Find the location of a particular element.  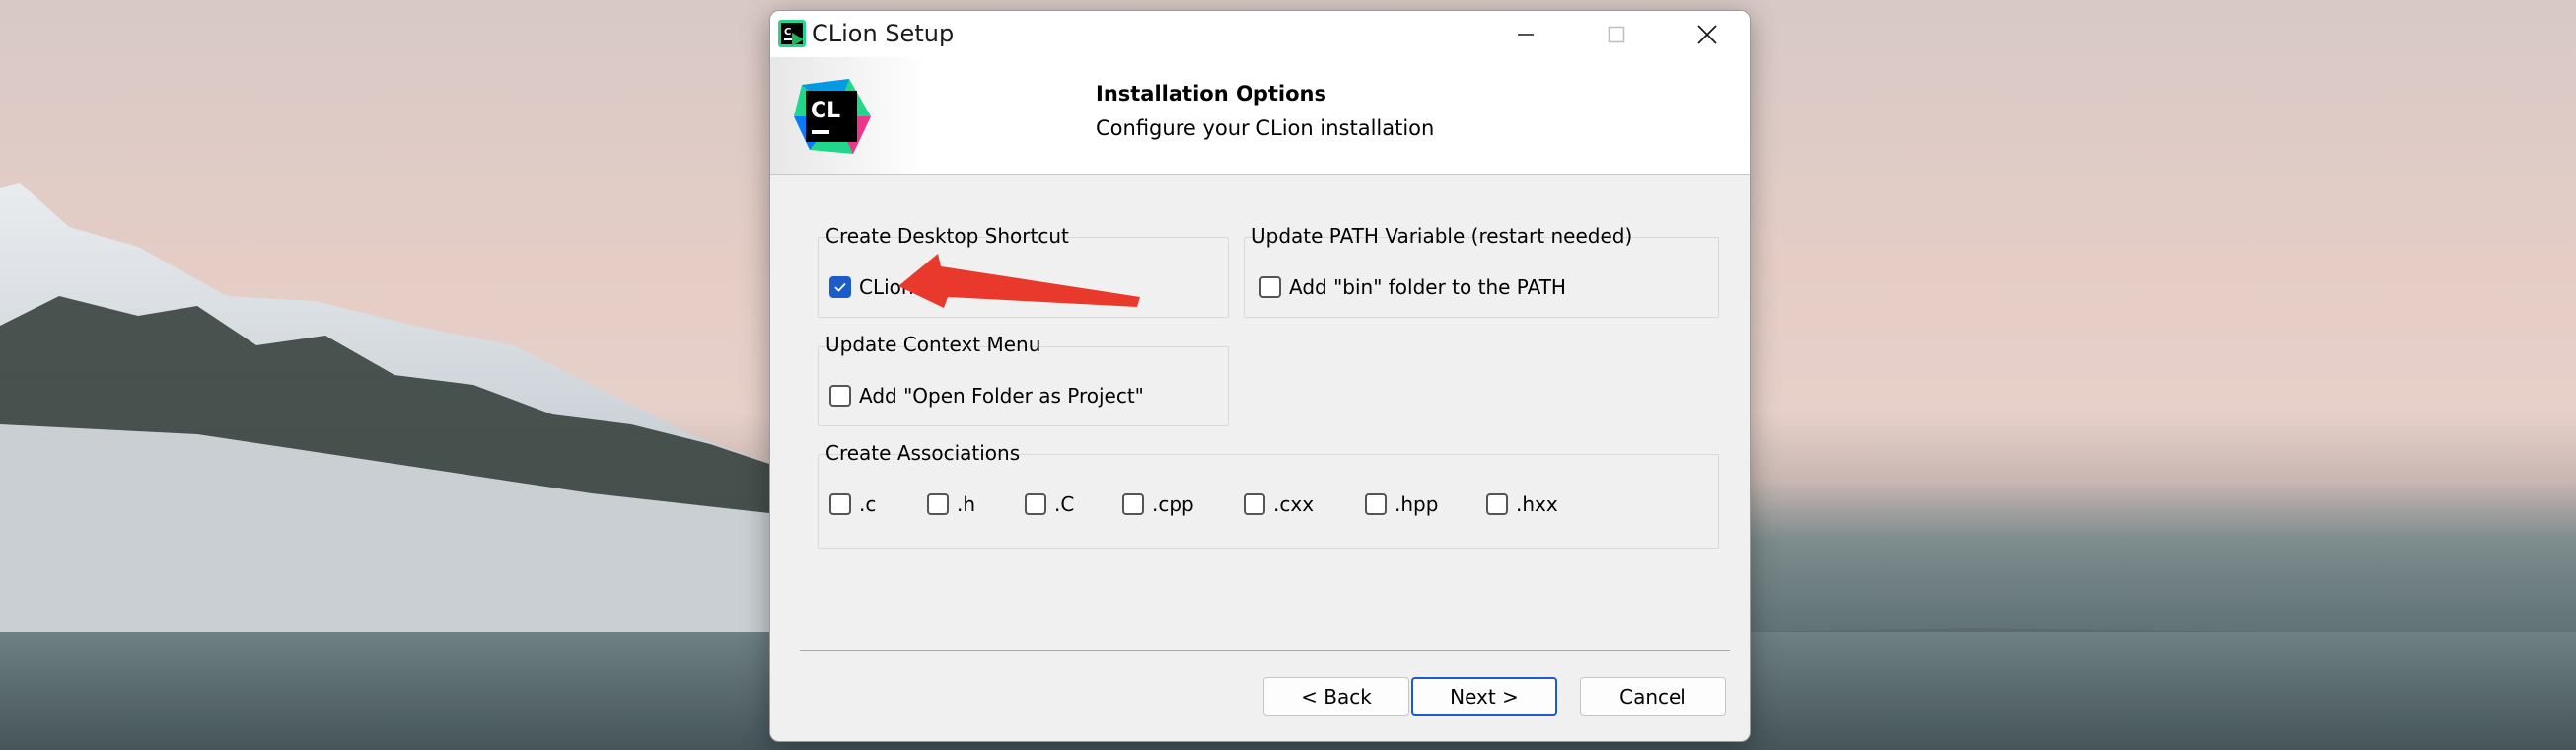

close-button is located at coordinates (1706, 34).